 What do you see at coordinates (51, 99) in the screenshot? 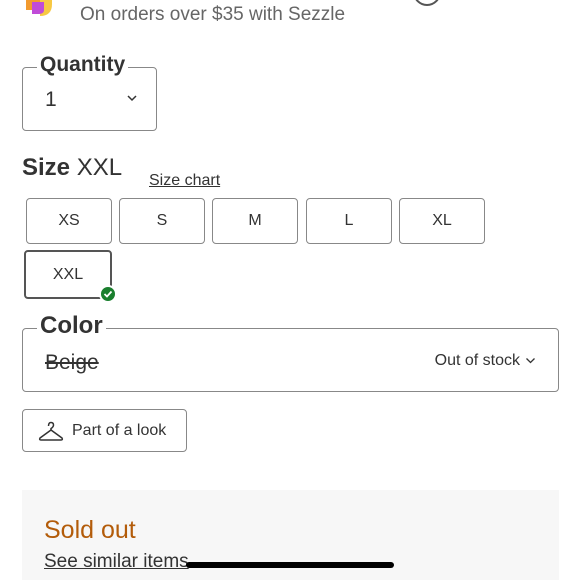
I see `quantity-value: 1` at bounding box center [51, 99].